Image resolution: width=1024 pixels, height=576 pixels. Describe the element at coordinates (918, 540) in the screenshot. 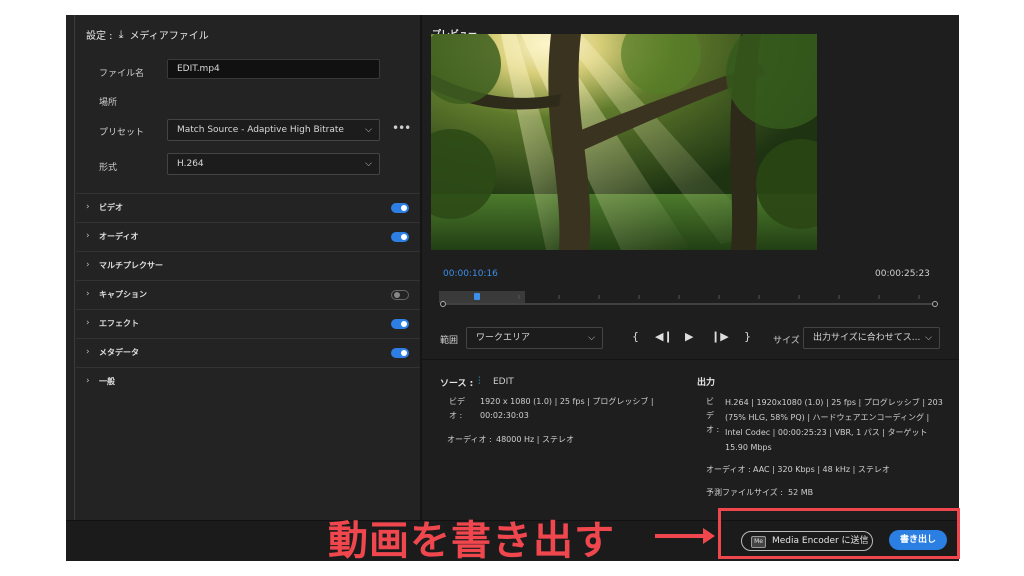

I see `export-button: 書き出し` at that location.